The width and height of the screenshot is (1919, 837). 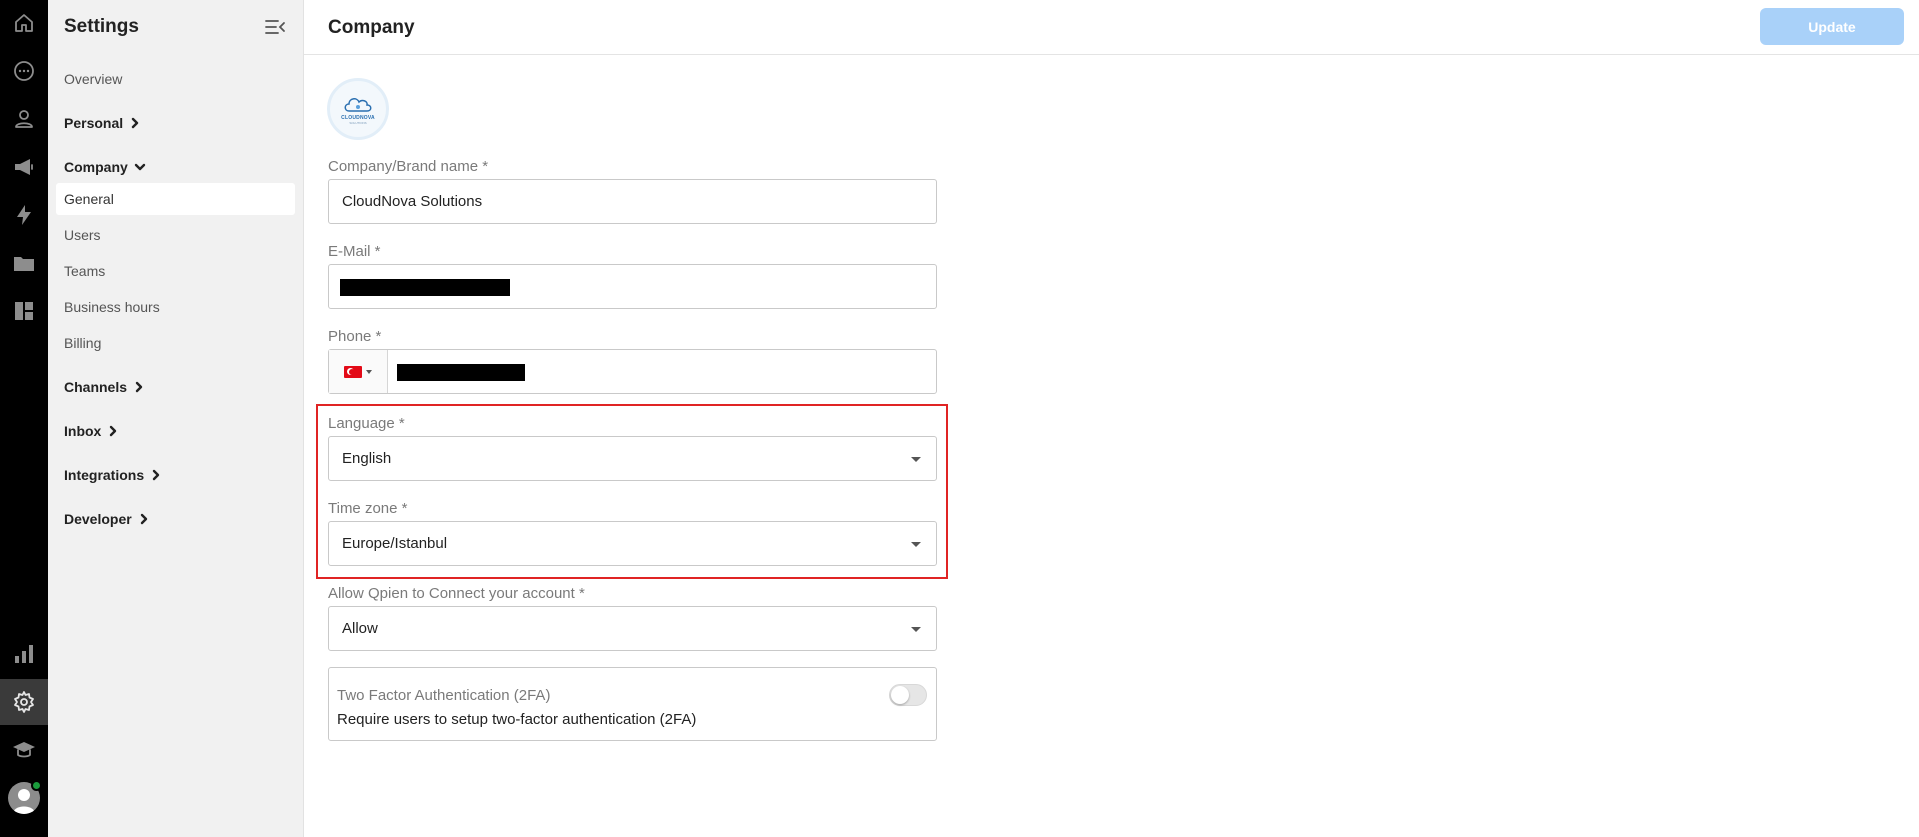 What do you see at coordinates (24, 418) in the screenshot?
I see `icon-rail` at bounding box center [24, 418].